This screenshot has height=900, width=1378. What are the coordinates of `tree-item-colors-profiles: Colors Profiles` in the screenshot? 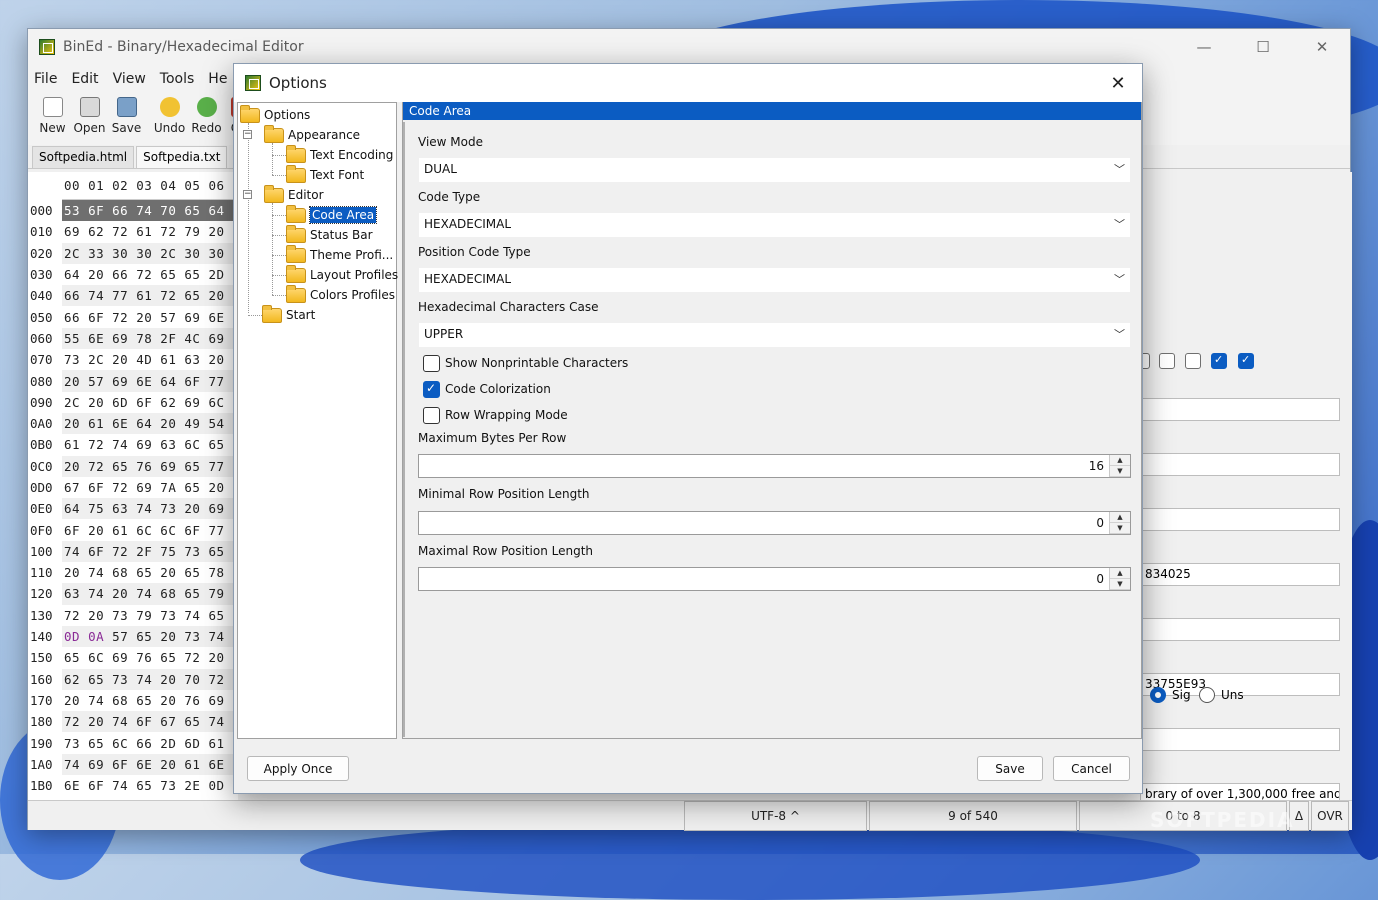 It's located at (340, 294).